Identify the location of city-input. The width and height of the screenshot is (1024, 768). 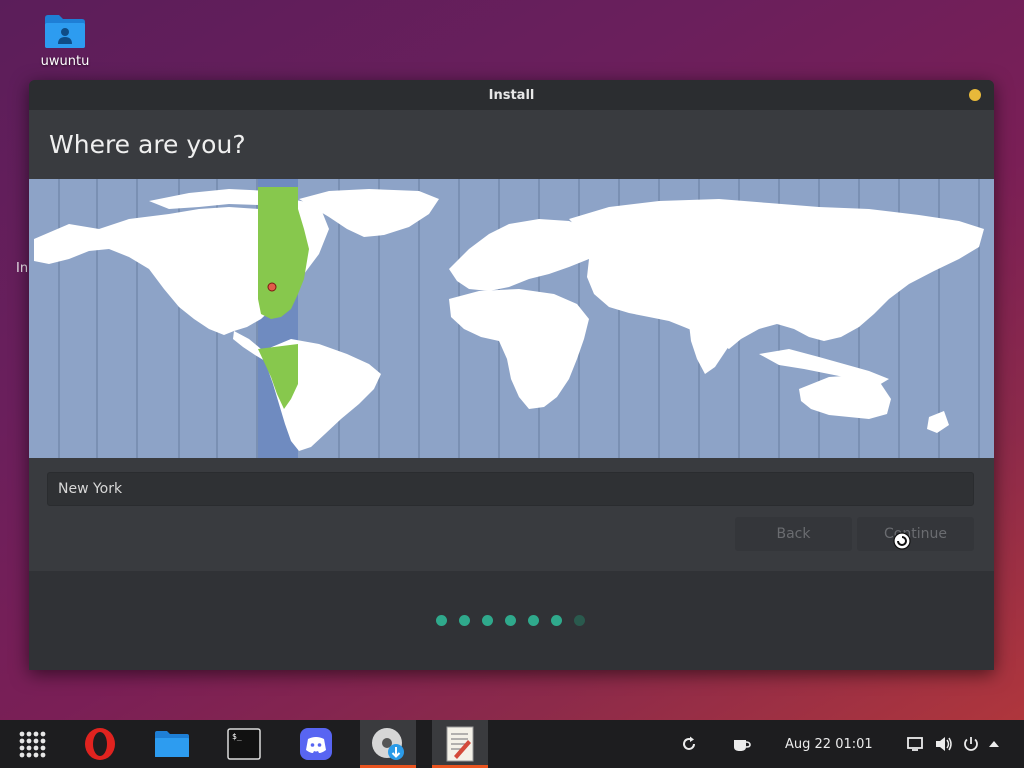
(510, 489).